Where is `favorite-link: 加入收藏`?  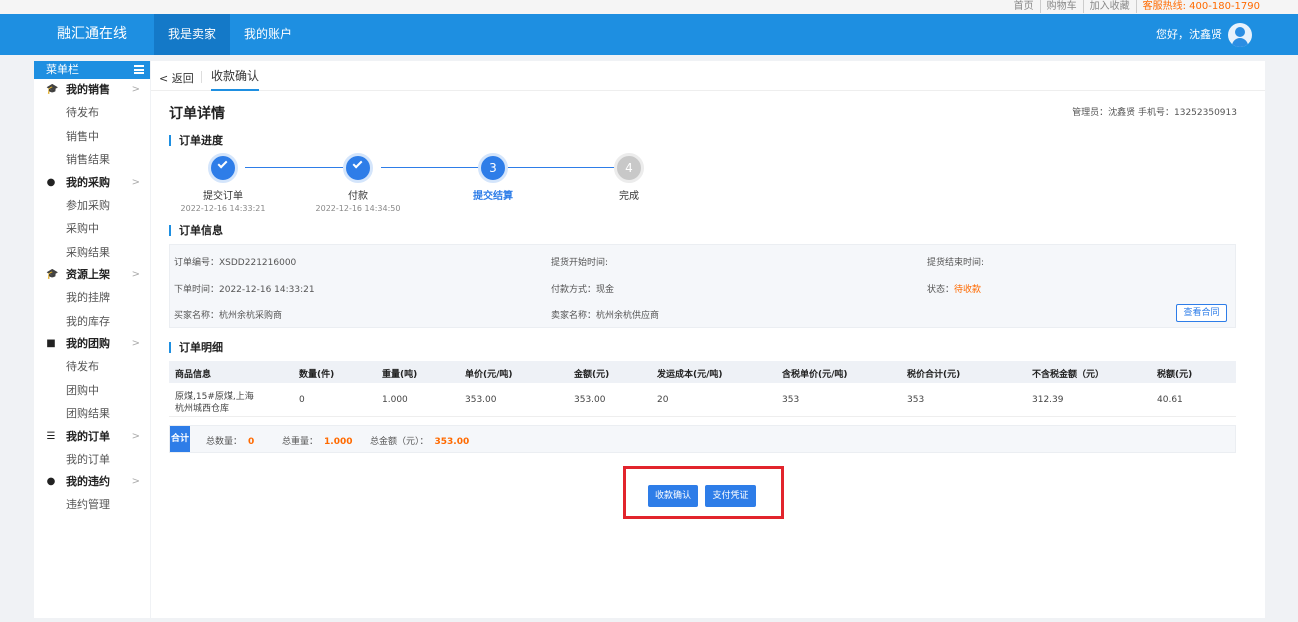
favorite-link: 加入收藏 is located at coordinates (1110, 6).